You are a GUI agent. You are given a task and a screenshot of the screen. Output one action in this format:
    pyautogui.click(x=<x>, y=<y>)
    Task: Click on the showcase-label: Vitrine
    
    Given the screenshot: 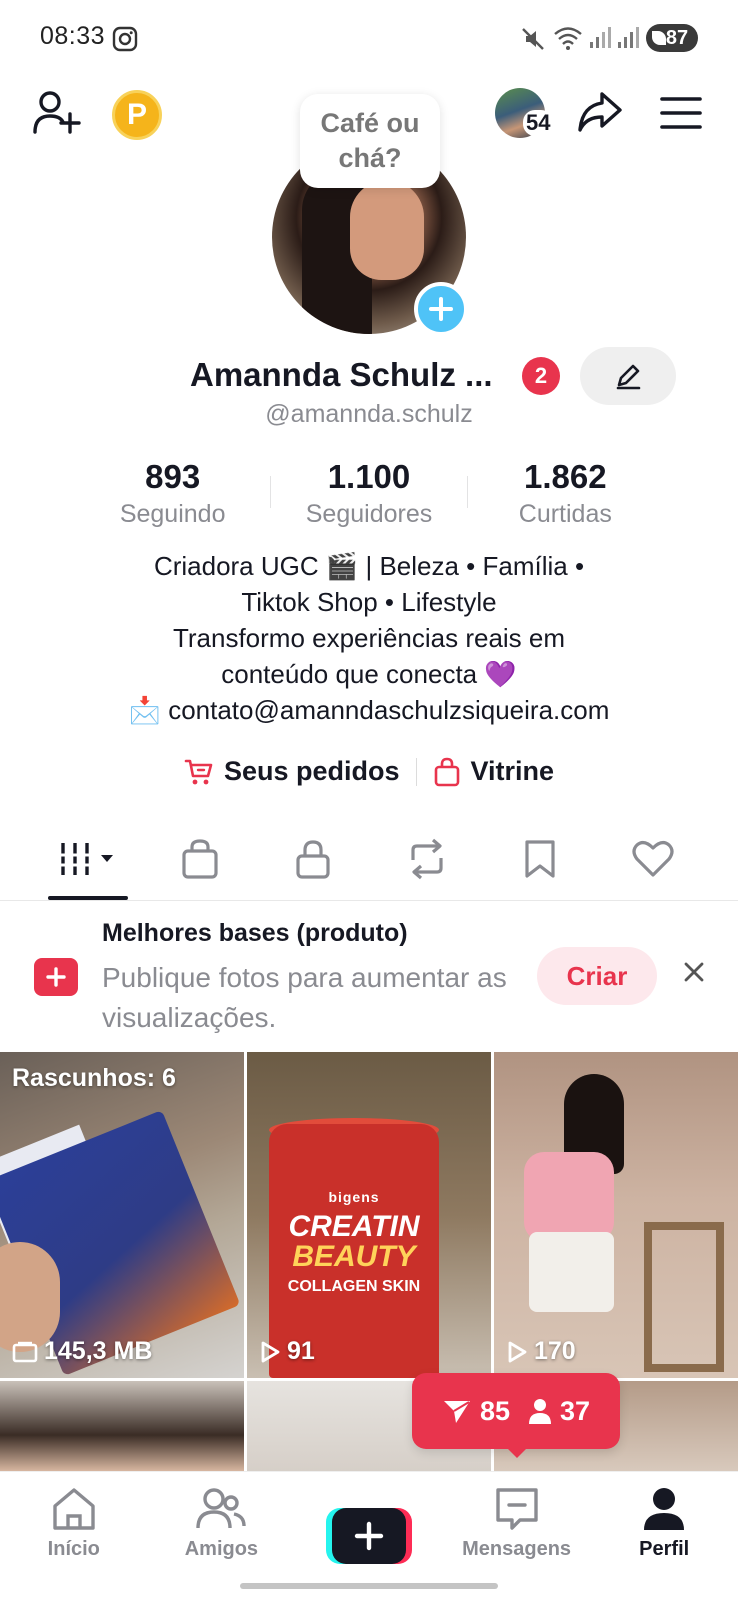 What is the action you would take?
    pyautogui.click(x=512, y=771)
    